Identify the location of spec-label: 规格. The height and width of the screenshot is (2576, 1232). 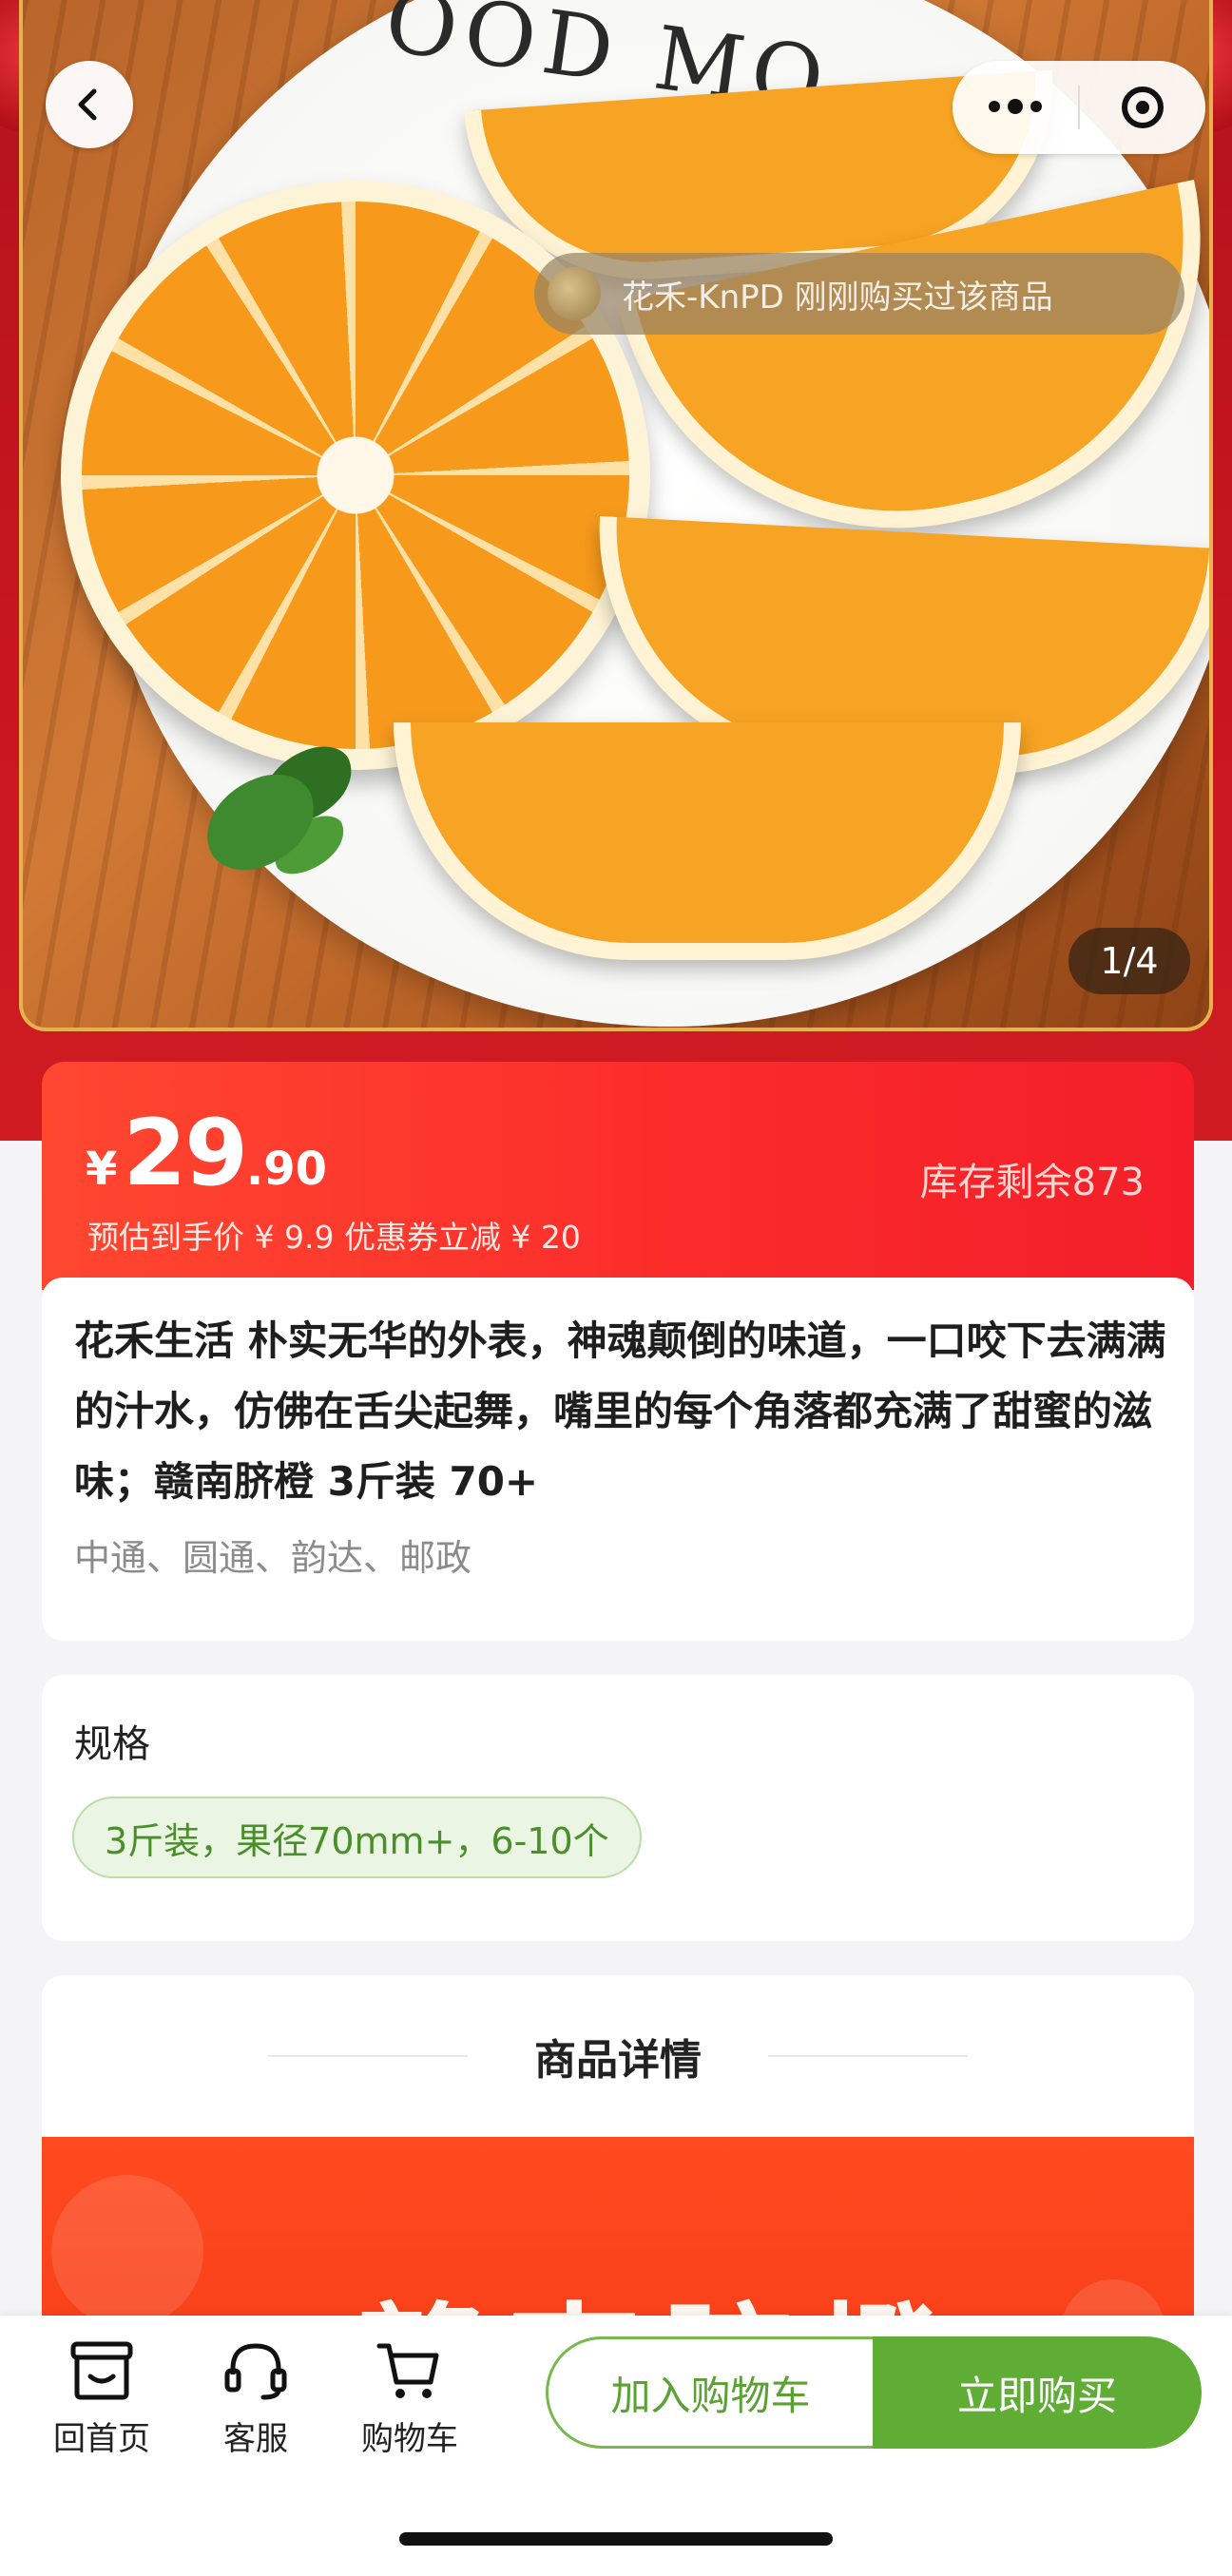
(112, 1744).